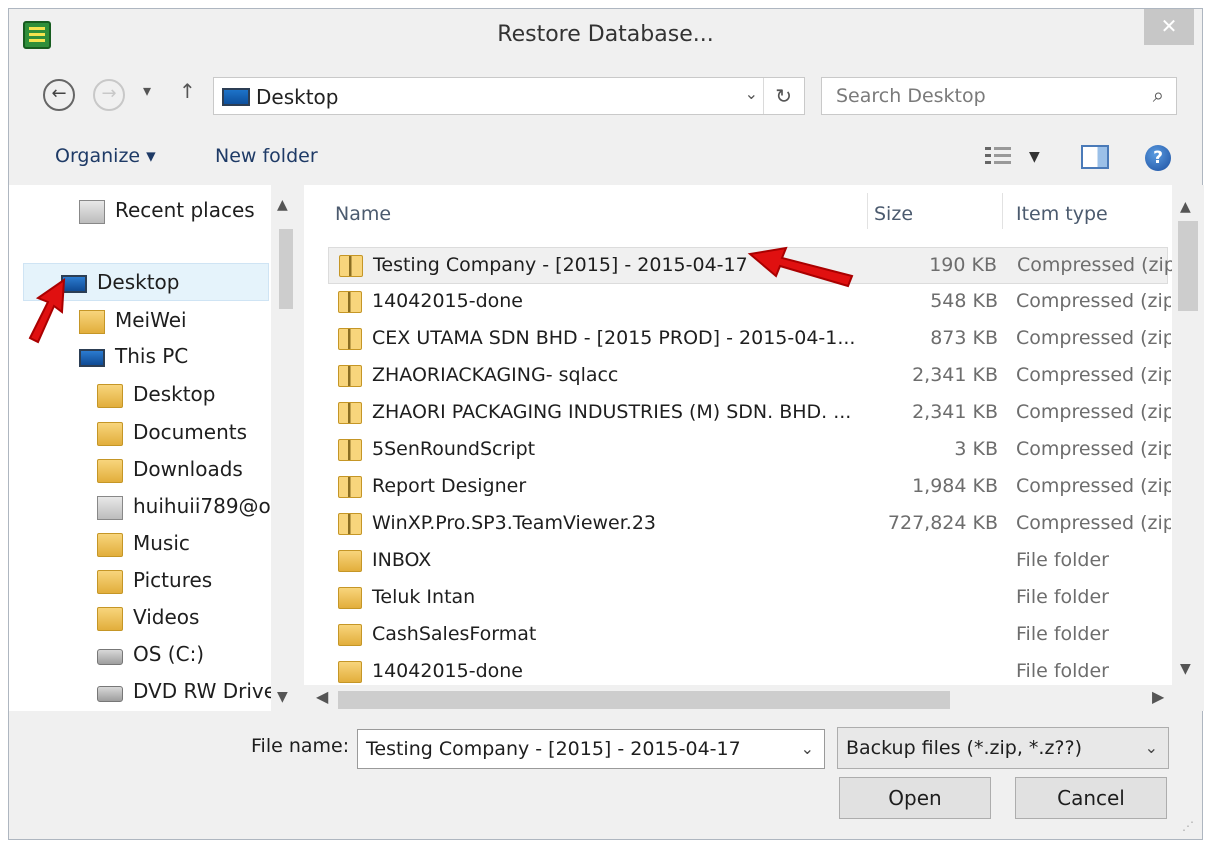  Describe the element at coordinates (92, 322) in the screenshot. I see `user-folder-icon` at that location.